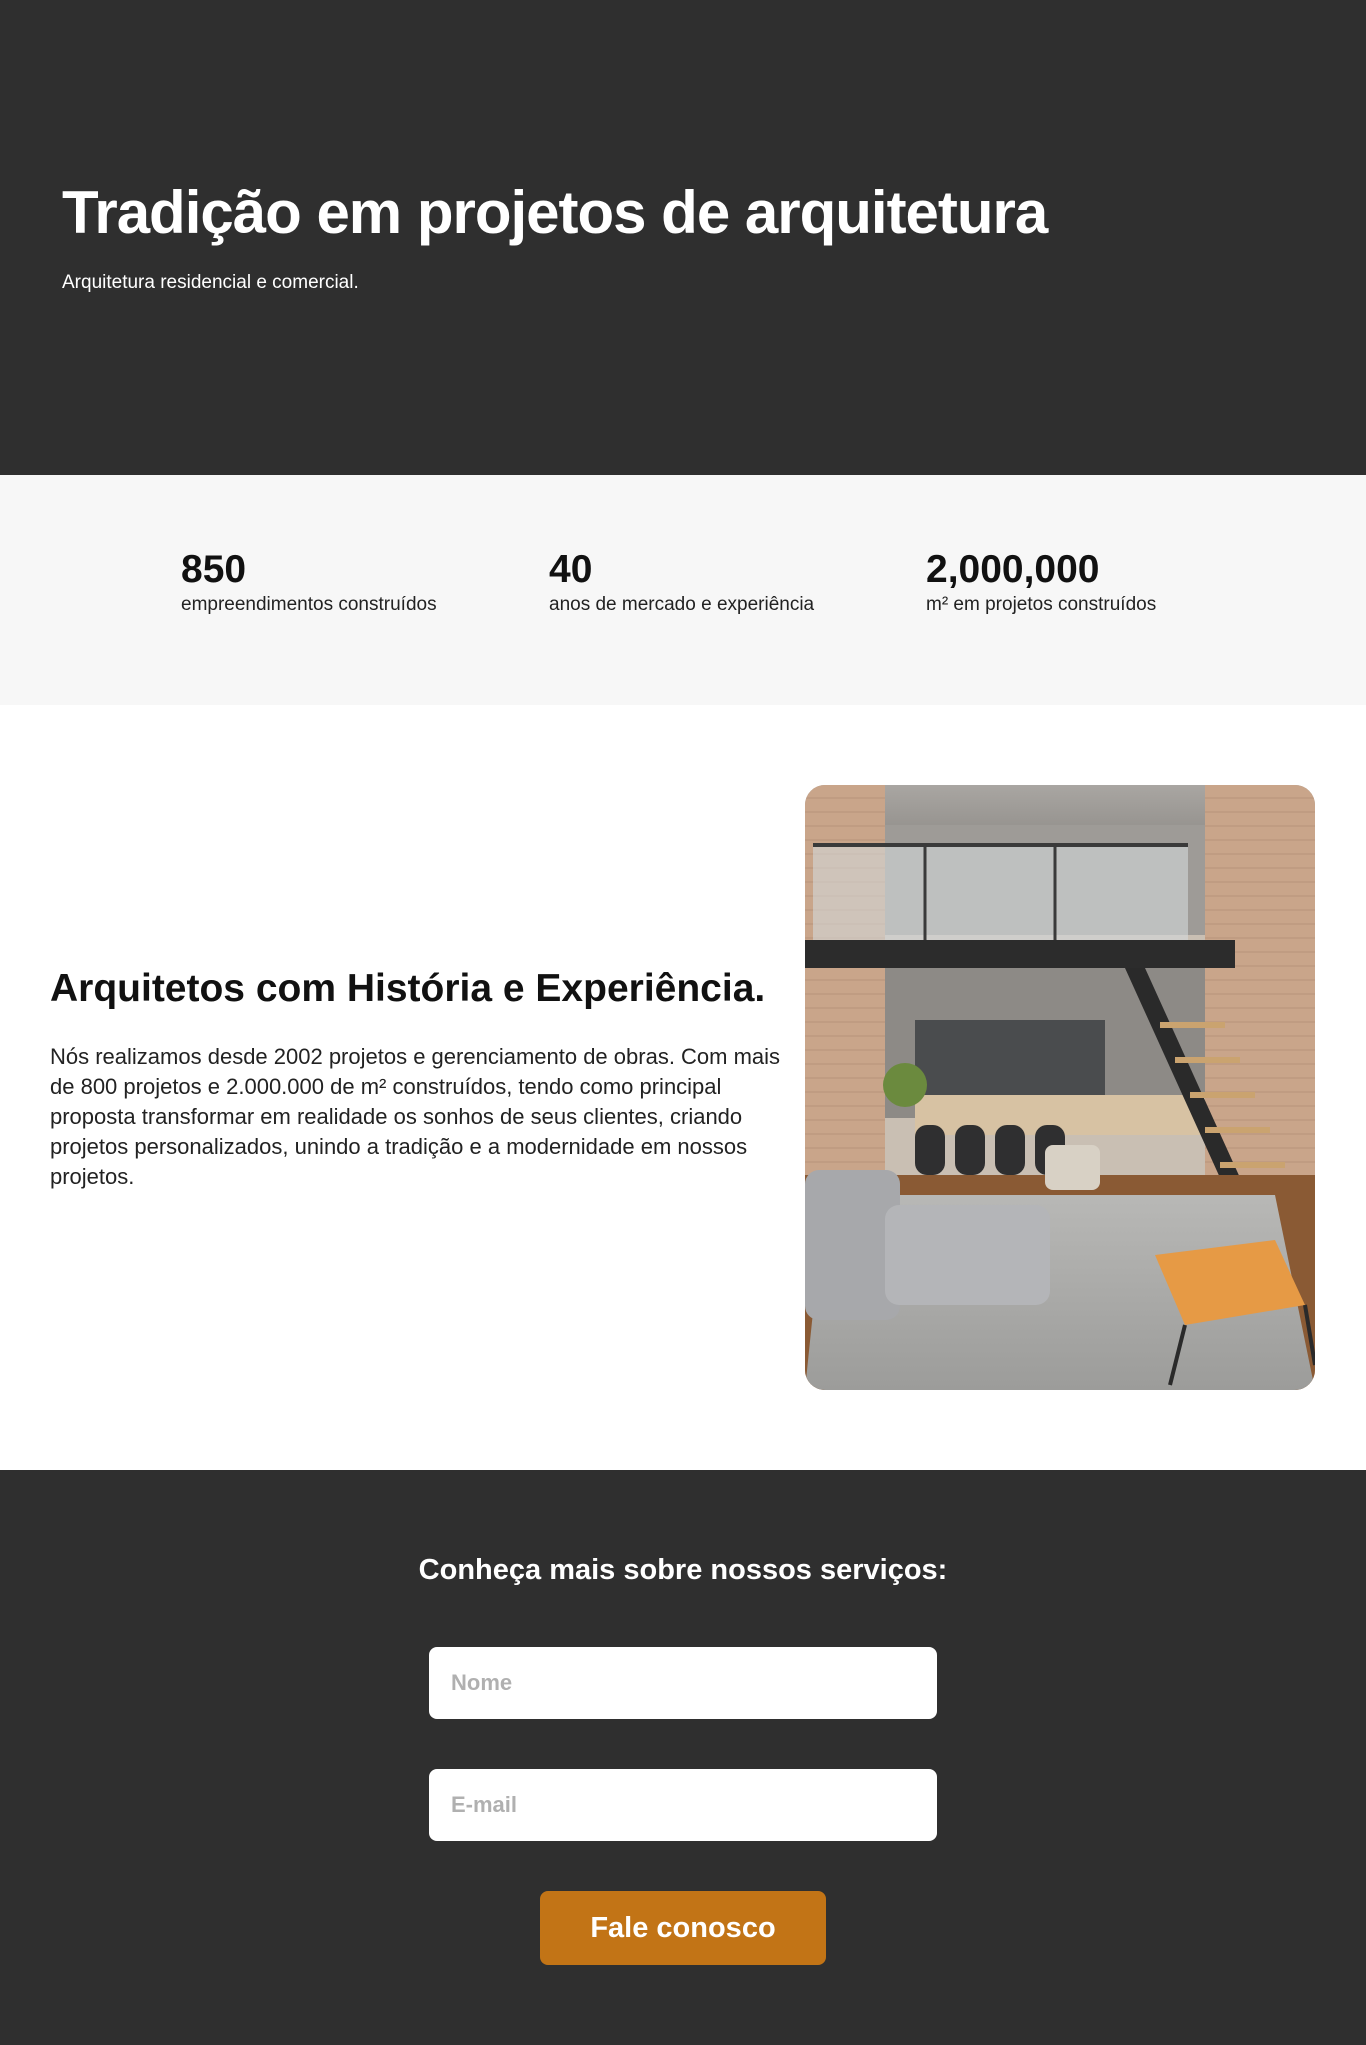 The width and height of the screenshot is (1366, 2045). What do you see at coordinates (214, 569) in the screenshot?
I see `stat-value: 850` at bounding box center [214, 569].